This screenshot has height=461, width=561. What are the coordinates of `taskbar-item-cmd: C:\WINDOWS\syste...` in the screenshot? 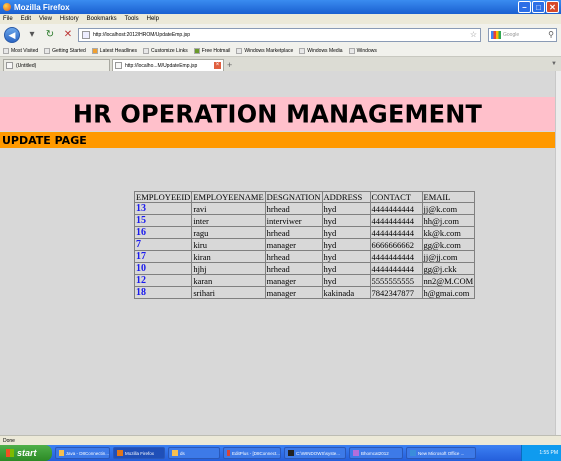 It's located at (315, 453).